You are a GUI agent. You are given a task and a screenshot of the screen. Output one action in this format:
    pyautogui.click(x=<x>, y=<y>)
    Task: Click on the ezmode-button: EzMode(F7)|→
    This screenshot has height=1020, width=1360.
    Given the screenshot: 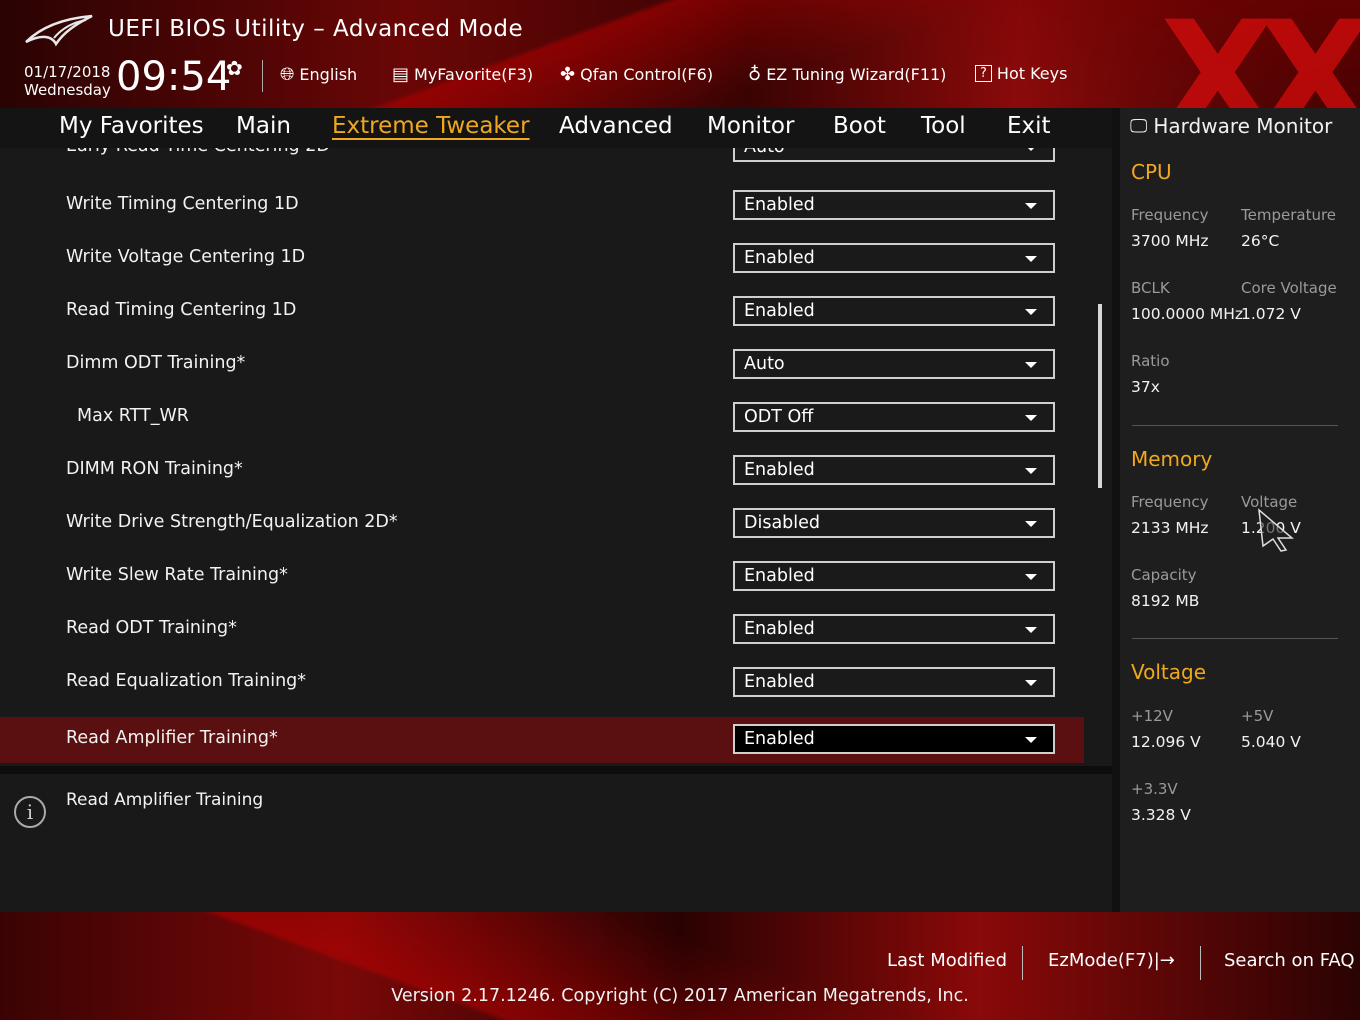 What is the action you would take?
    pyautogui.click(x=1111, y=960)
    